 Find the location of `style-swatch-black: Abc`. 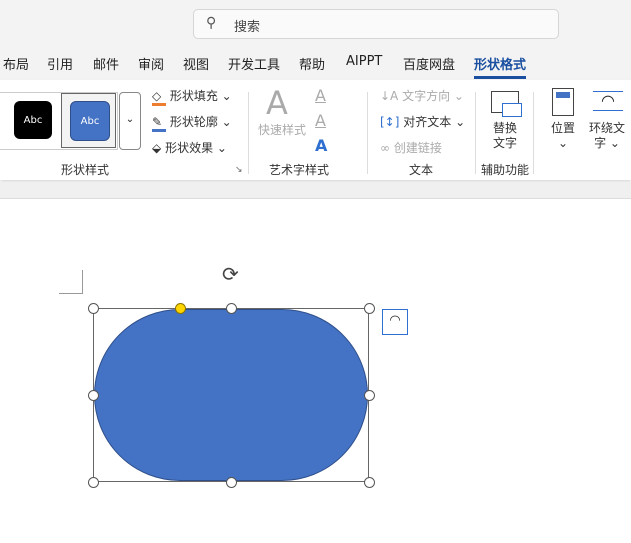

style-swatch-black: Abc is located at coordinates (33, 120).